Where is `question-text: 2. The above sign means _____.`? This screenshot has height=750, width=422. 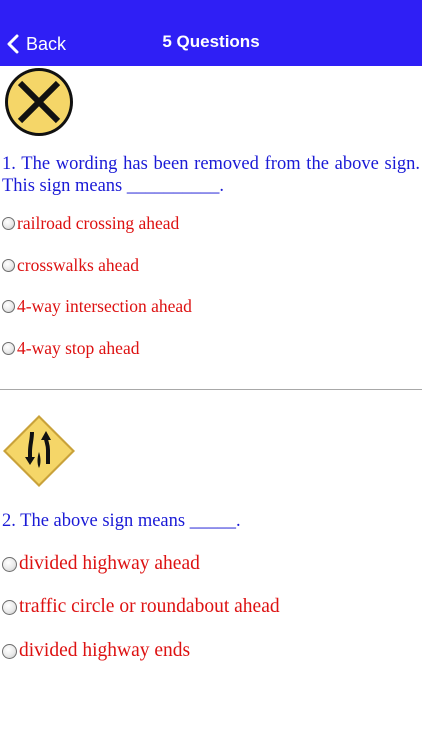 question-text: 2. The above sign means _____. is located at coordinates (121, 521).